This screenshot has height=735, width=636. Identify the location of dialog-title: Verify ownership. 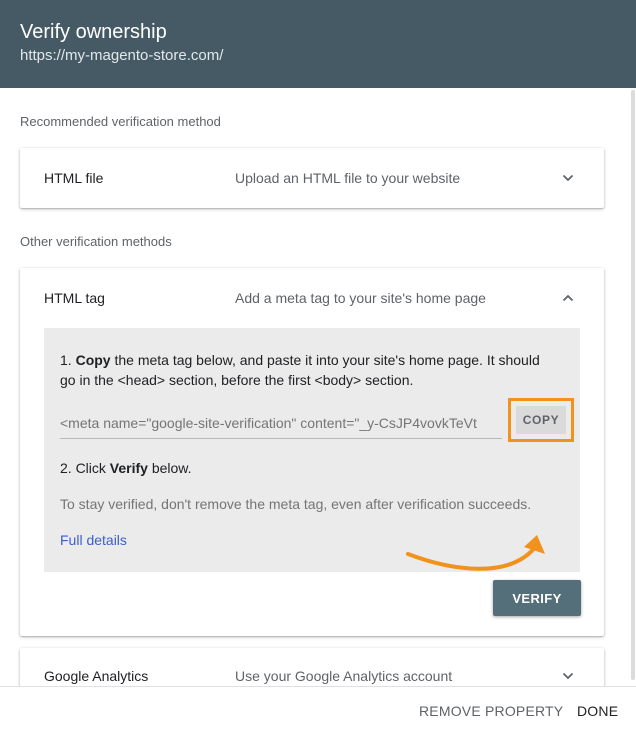
(93, 32).